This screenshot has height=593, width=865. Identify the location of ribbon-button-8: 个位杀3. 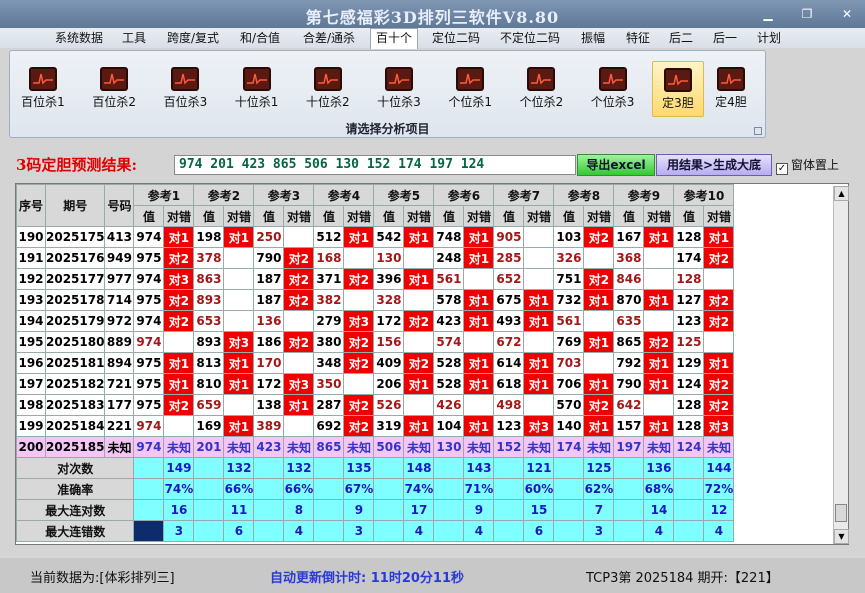
(613, 89).